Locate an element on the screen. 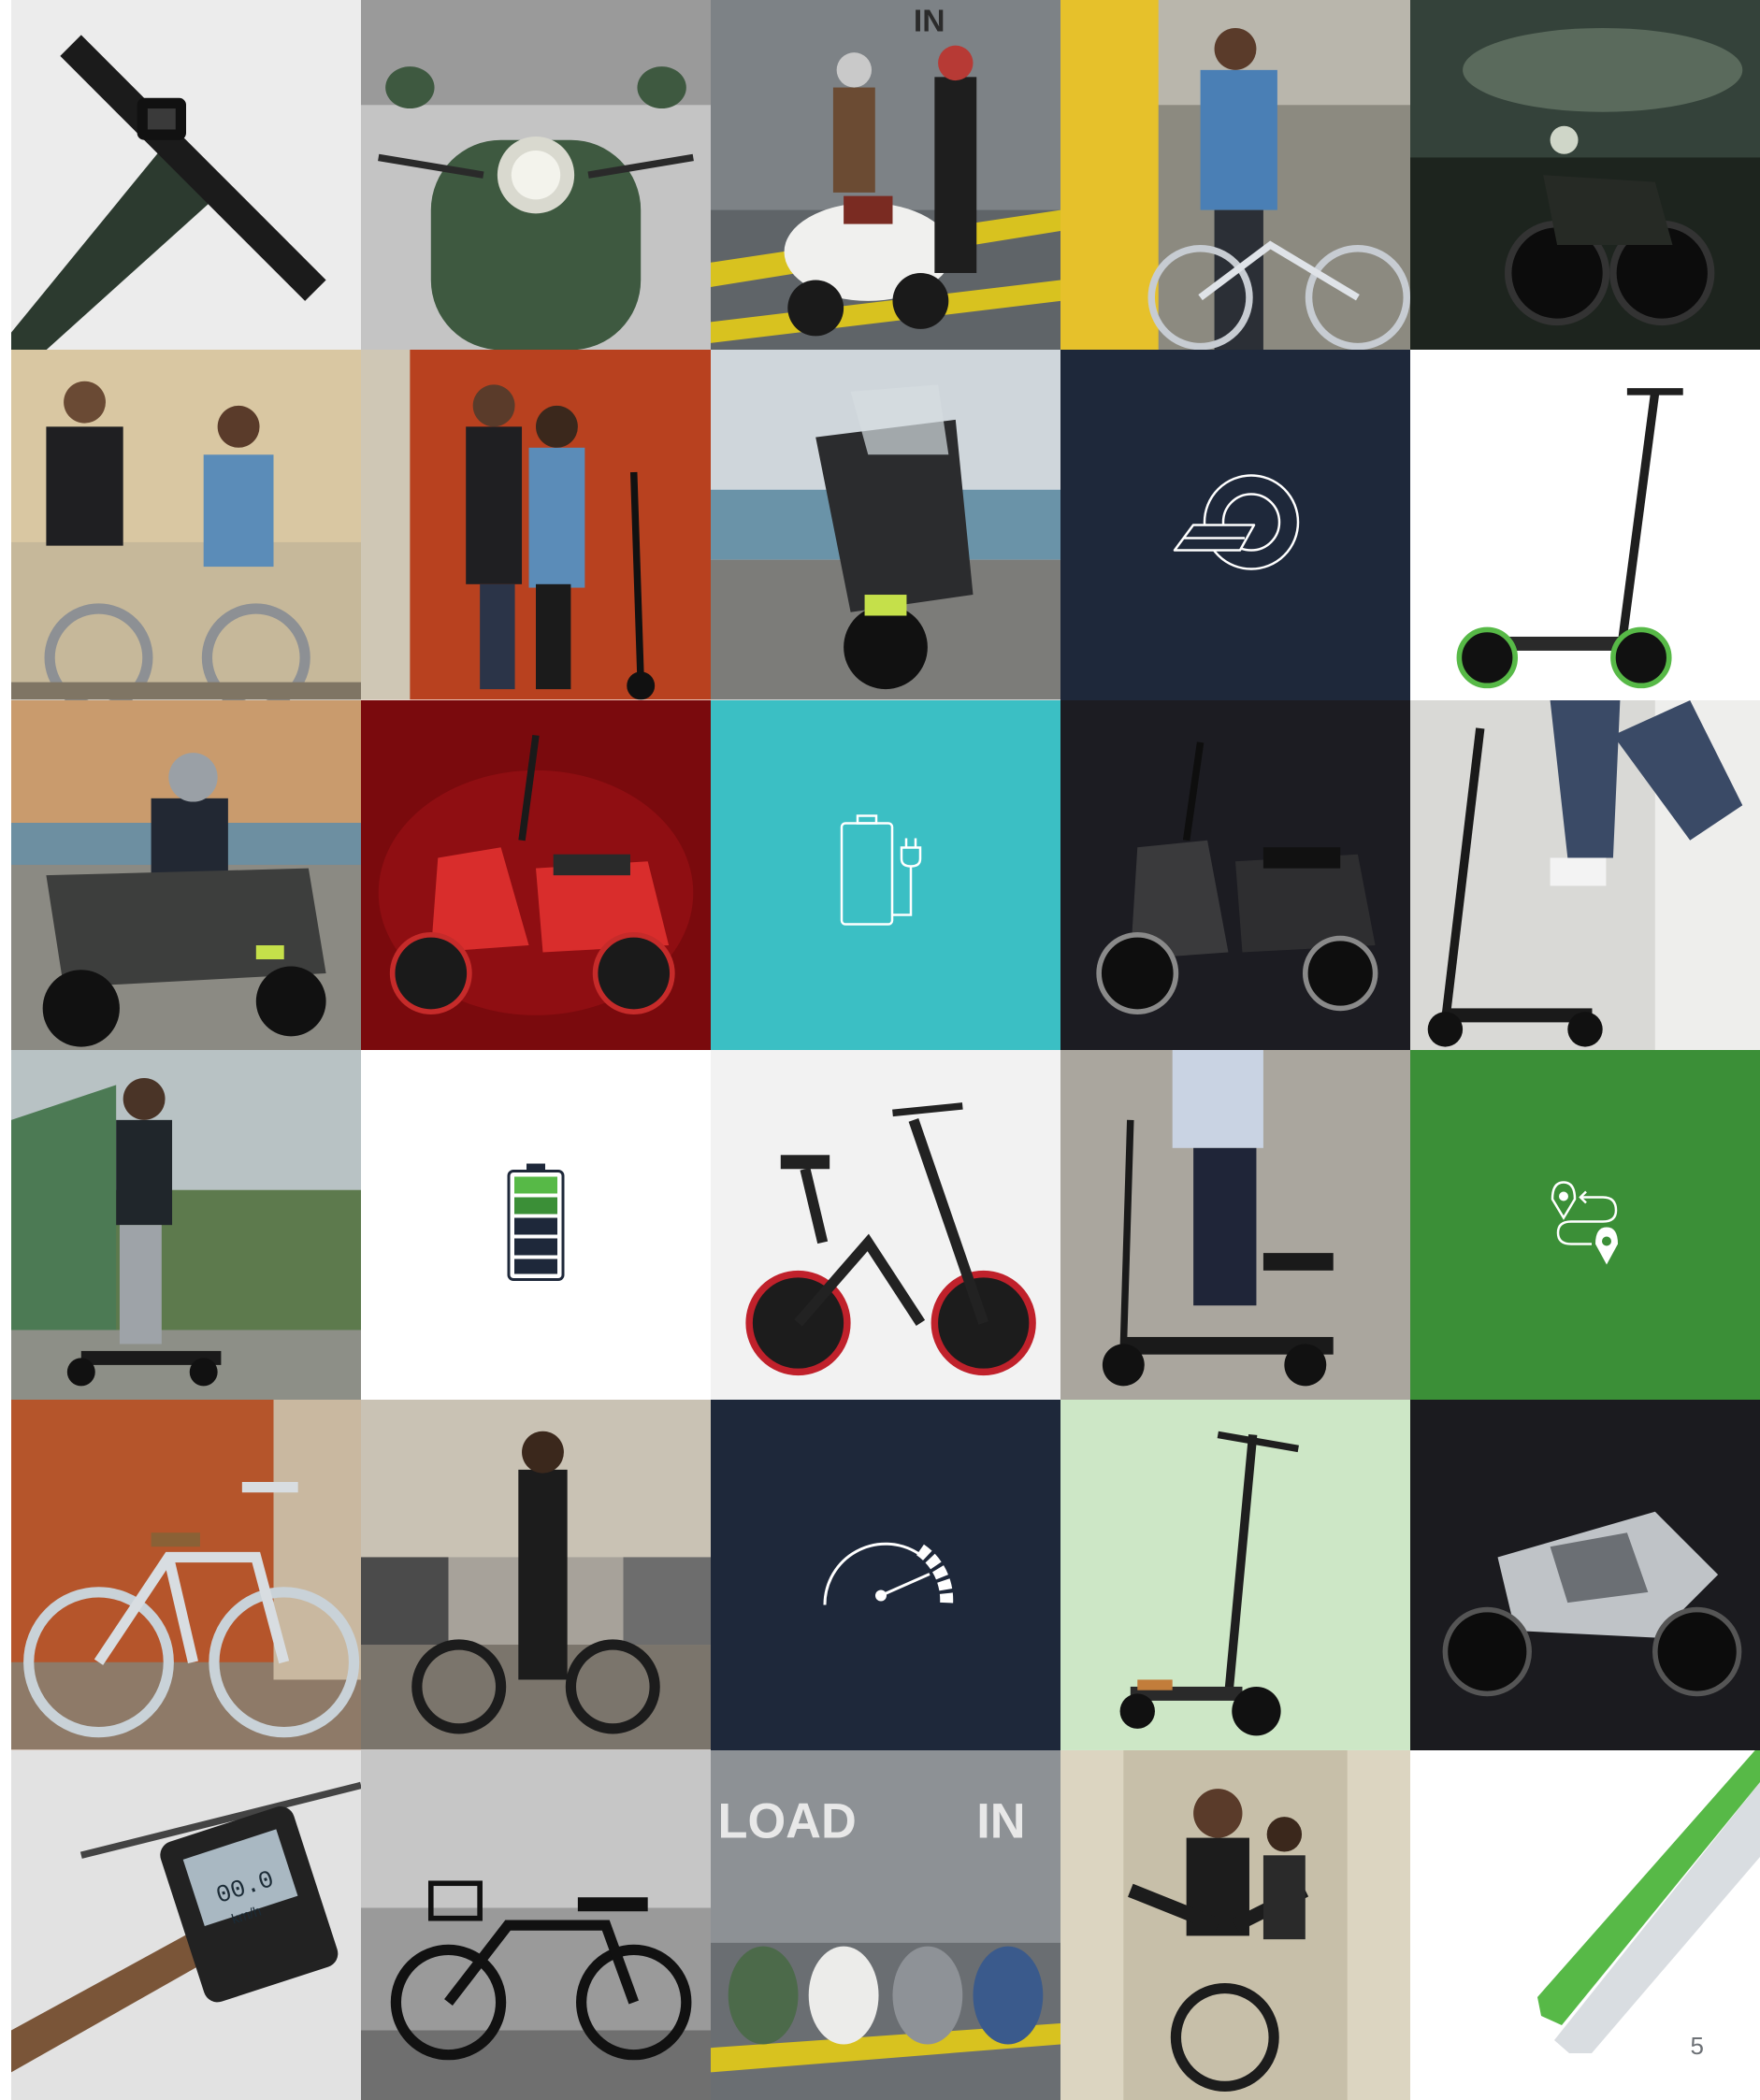  photo-green-scooter-headlight is located at coordinates (536, 175).